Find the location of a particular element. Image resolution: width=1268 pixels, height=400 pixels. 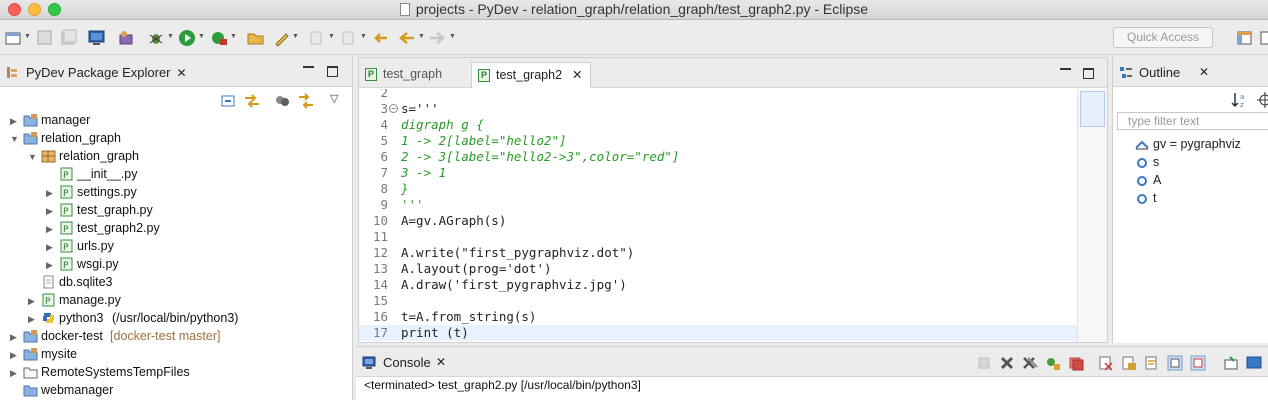

pin-console-icon is located at coordinates (1053, 363).